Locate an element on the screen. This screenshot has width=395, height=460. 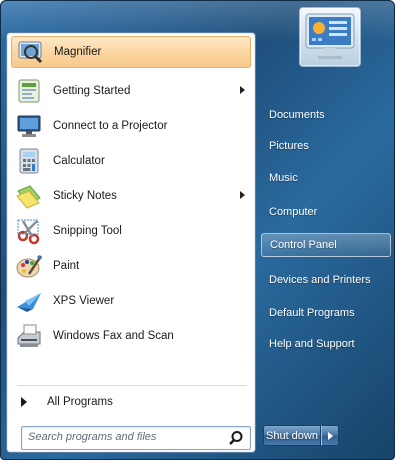
snipping-tool-icon is located at coordinates (28, 232).